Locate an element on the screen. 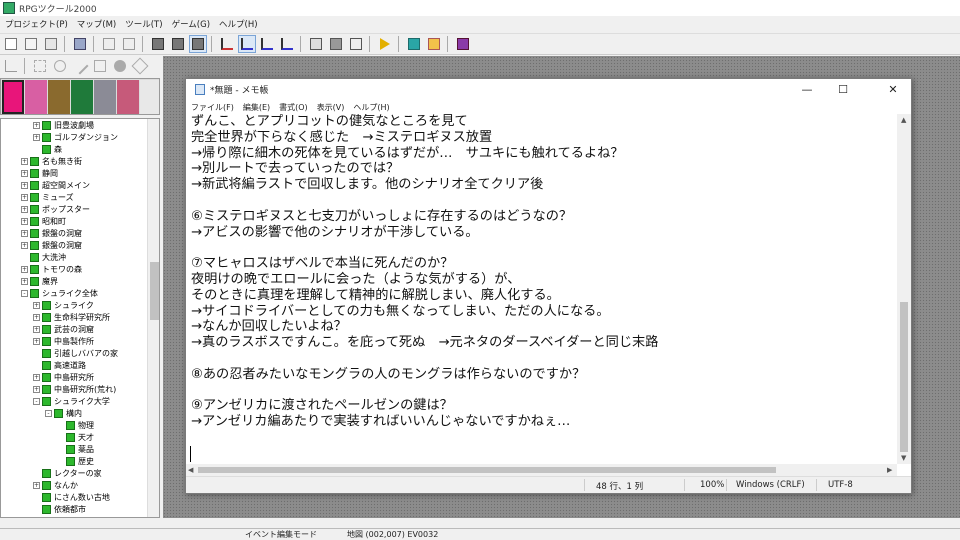  scroll-up-icon: ▲ is located at coordinates (903, 120).